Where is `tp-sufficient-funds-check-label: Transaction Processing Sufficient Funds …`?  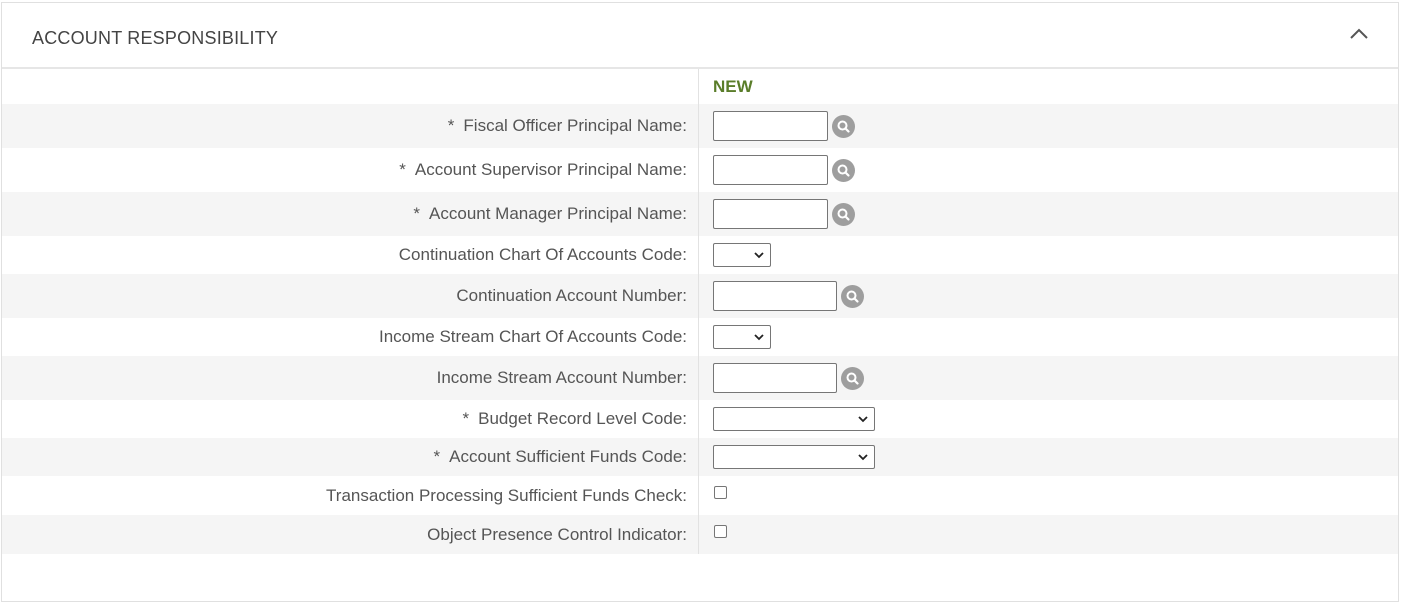 tp-sufficient-funds-check-label: Transaction Processing Sufficient Funds … is located at coordinates (506, 495).